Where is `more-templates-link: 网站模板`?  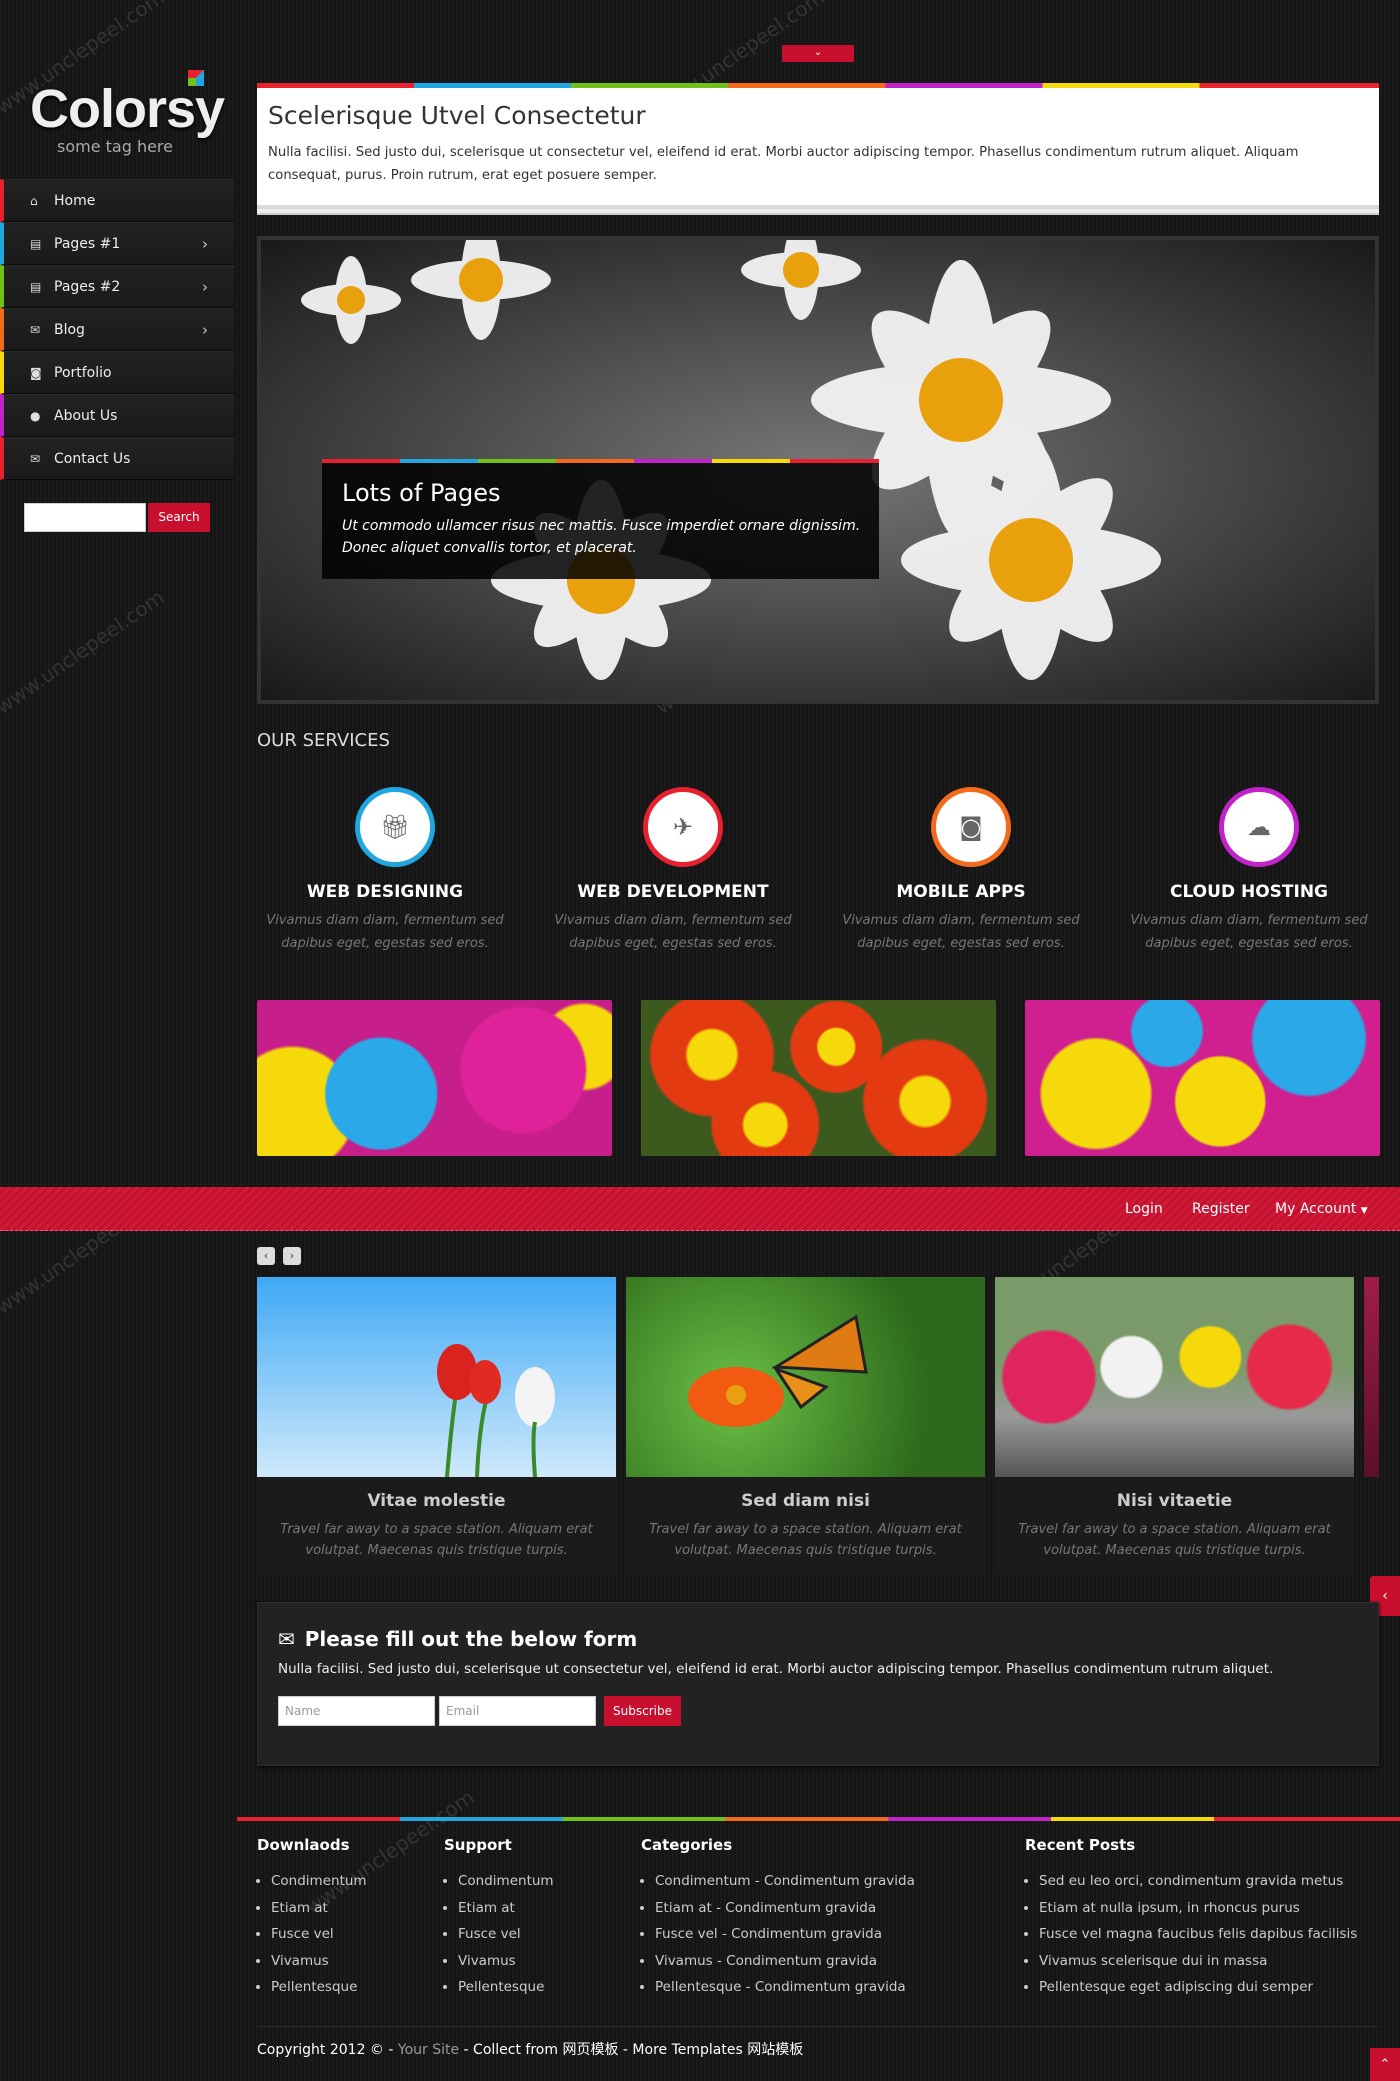 more-templates-link: 网站模板 is located at coordinates (775, 2050).